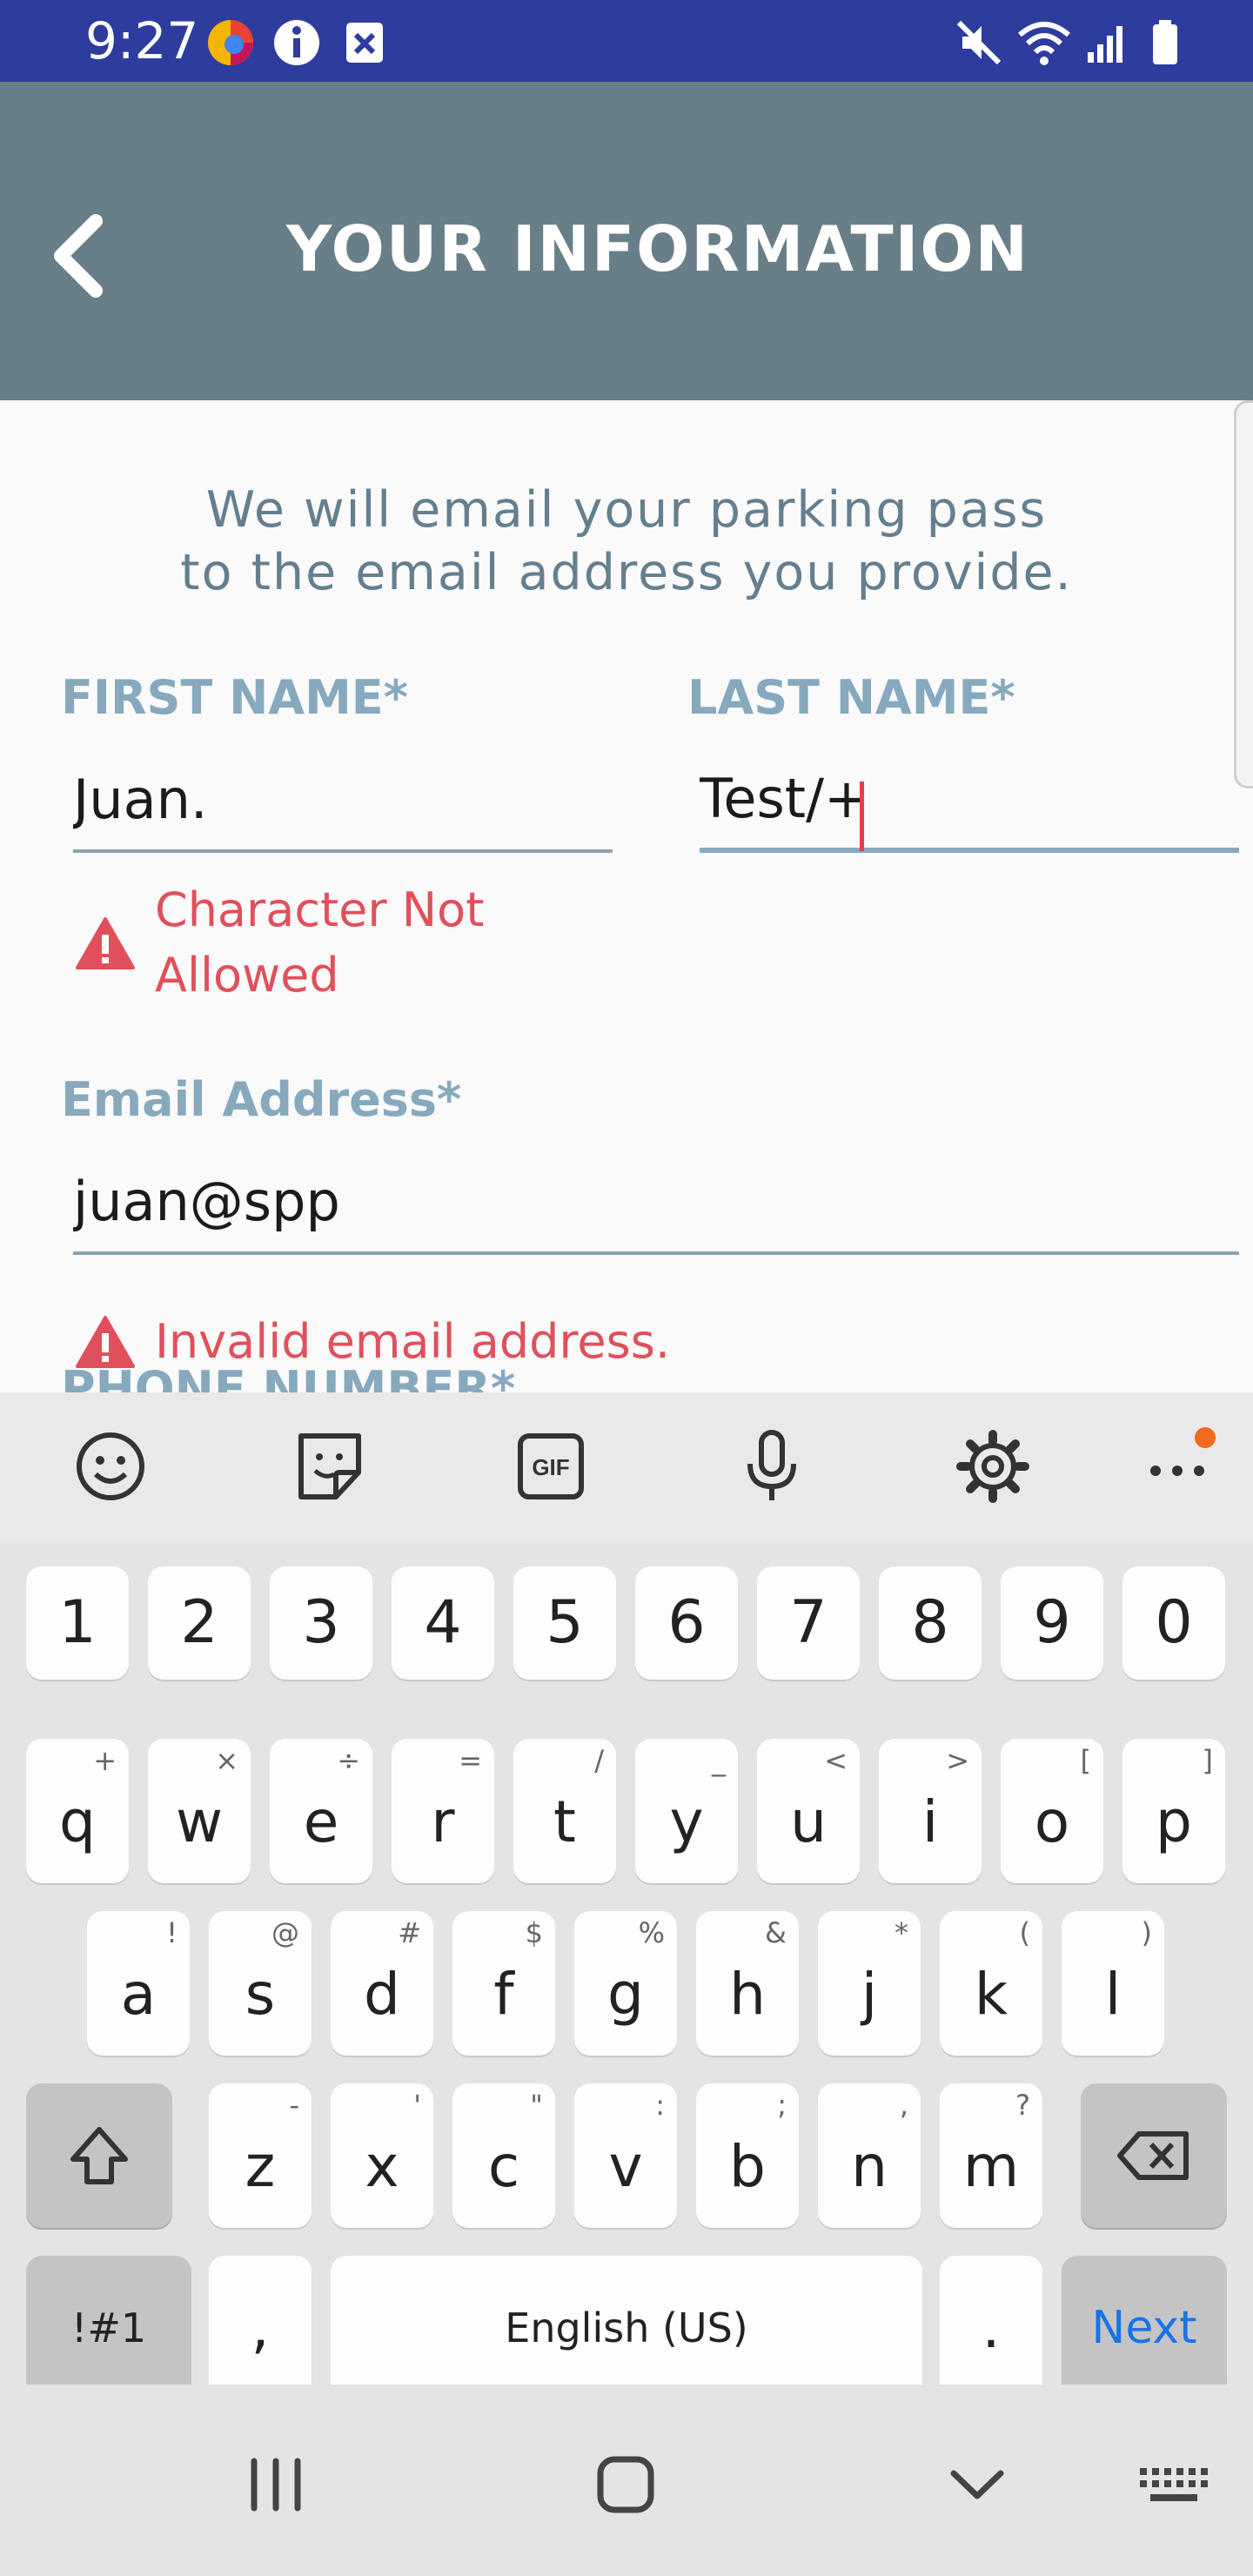  Describe the element at coordinates (1146, 1932) in the screenshot. I see `key-secondary-label: )` at that location.